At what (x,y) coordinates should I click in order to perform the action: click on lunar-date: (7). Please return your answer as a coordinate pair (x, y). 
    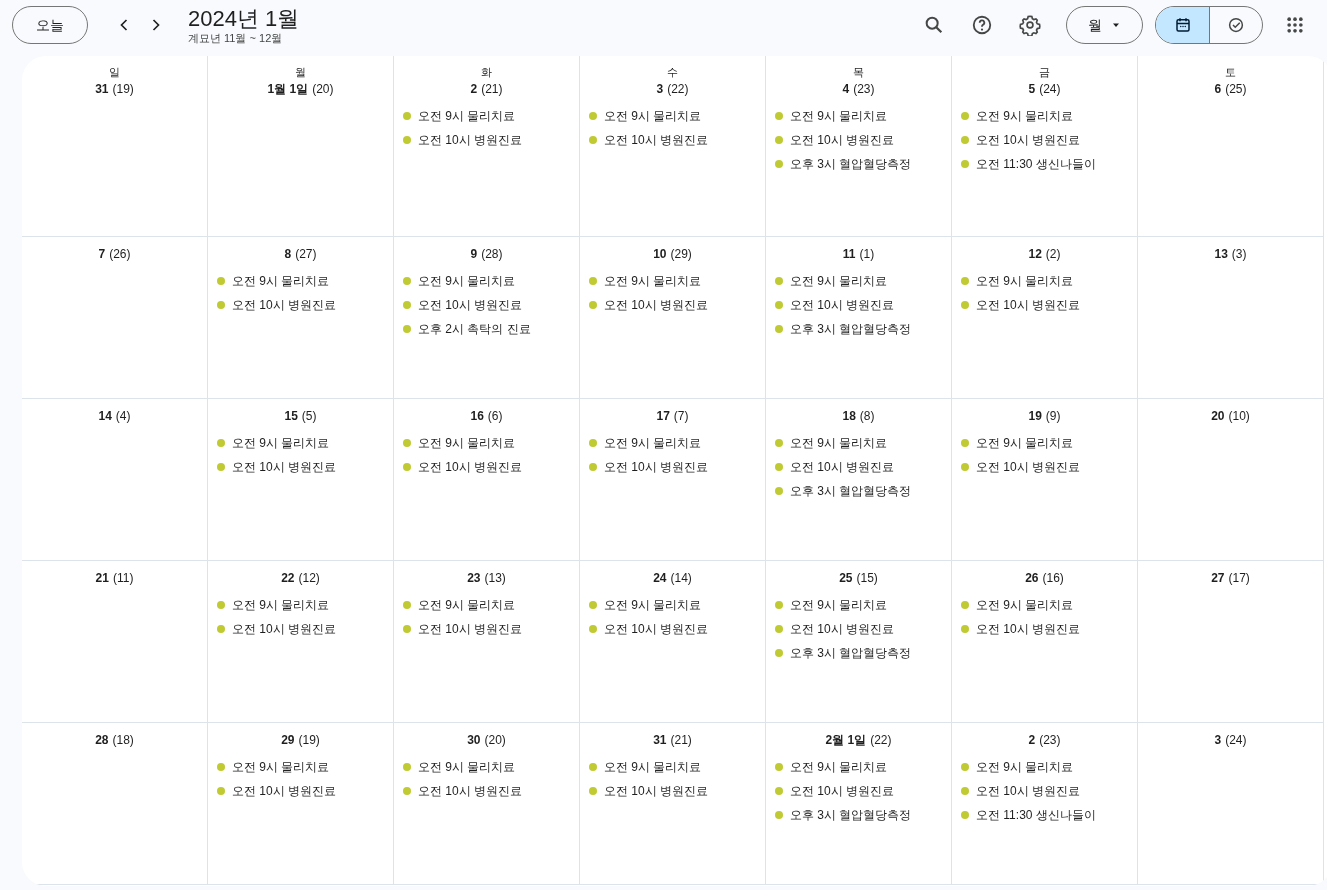
    Looking at the image, I should click on (681, 416).